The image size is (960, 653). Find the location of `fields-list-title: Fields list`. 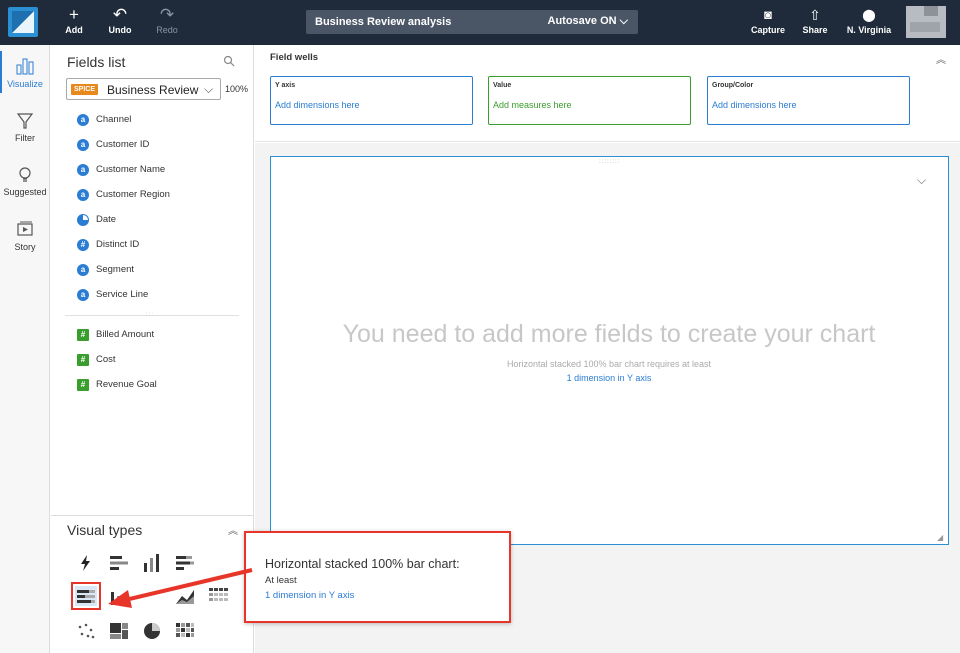

fields-list-title: Fields list is located at coordinates (96, 62).